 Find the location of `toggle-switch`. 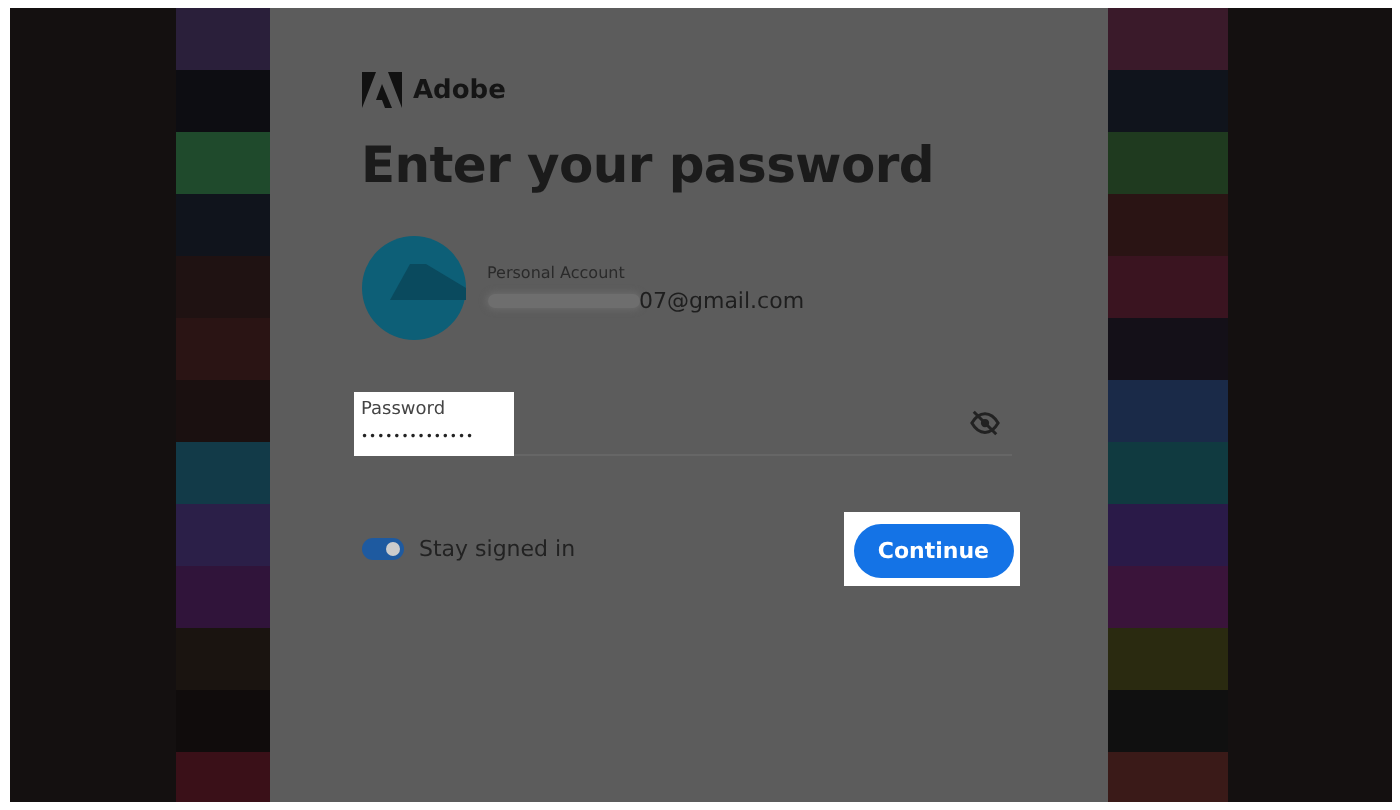

toggle-switch is located at coordinates (382, 549).